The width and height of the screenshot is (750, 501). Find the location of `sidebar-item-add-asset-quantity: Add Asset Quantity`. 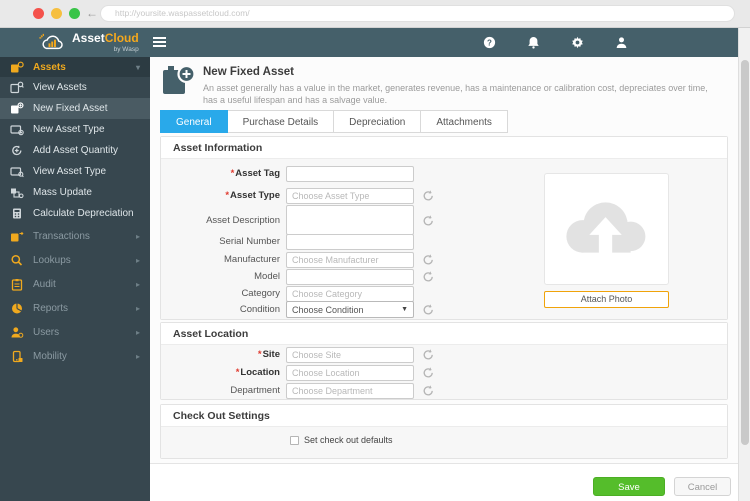

sidebar-item-add-asset-quantity: Add Asset Quantity is located at coordinates (75, 150).